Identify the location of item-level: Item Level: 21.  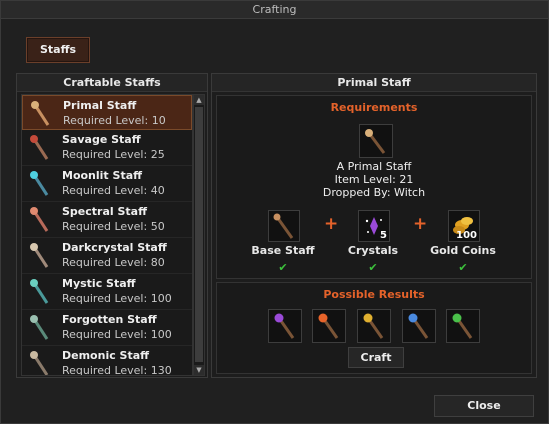
(374, 179).